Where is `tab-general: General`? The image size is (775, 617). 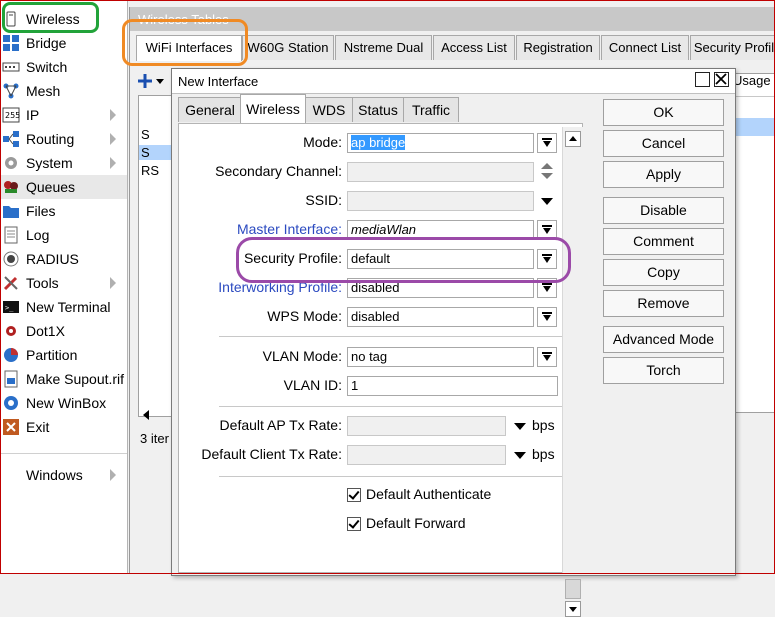
tab-general: General is located at coordinates (210, 109).